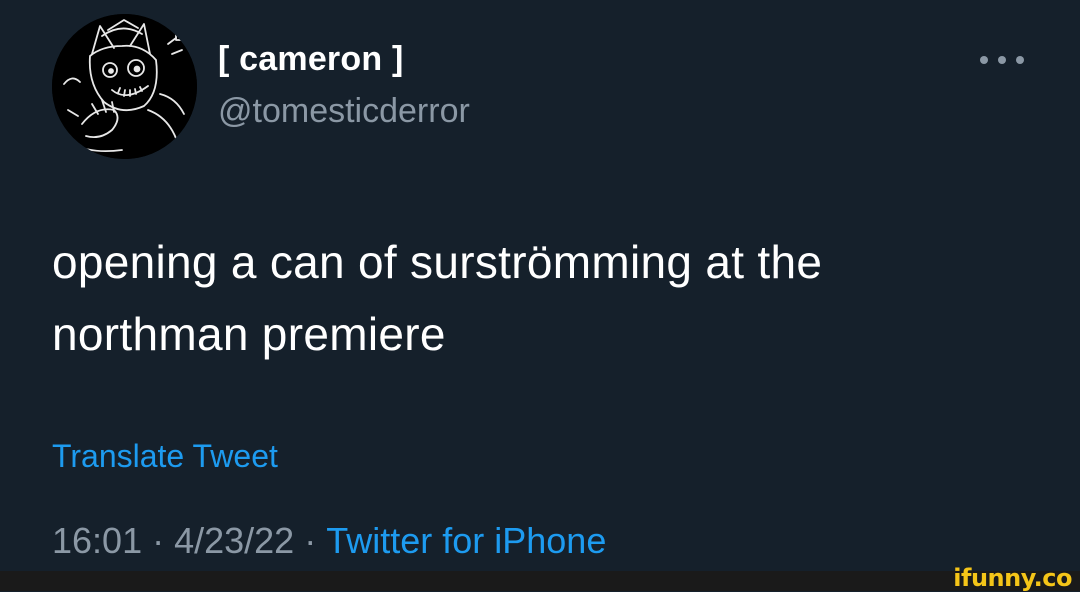  I want to click on footer-bar, so click(540, 581).